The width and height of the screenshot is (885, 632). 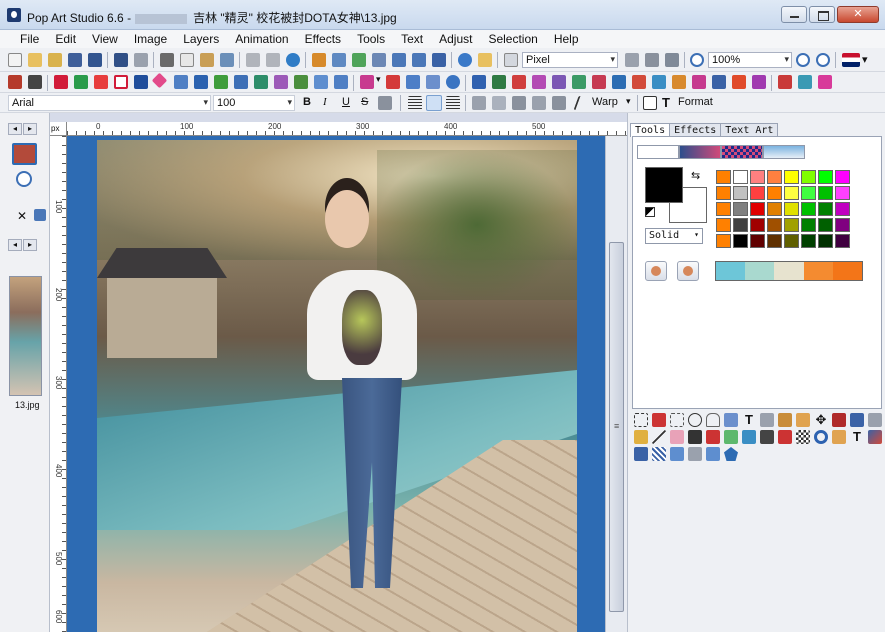 What do you see at coordinates (858, 14) in the screenshot?
I see `close-button: ✕` at bounding box center [858, 14].